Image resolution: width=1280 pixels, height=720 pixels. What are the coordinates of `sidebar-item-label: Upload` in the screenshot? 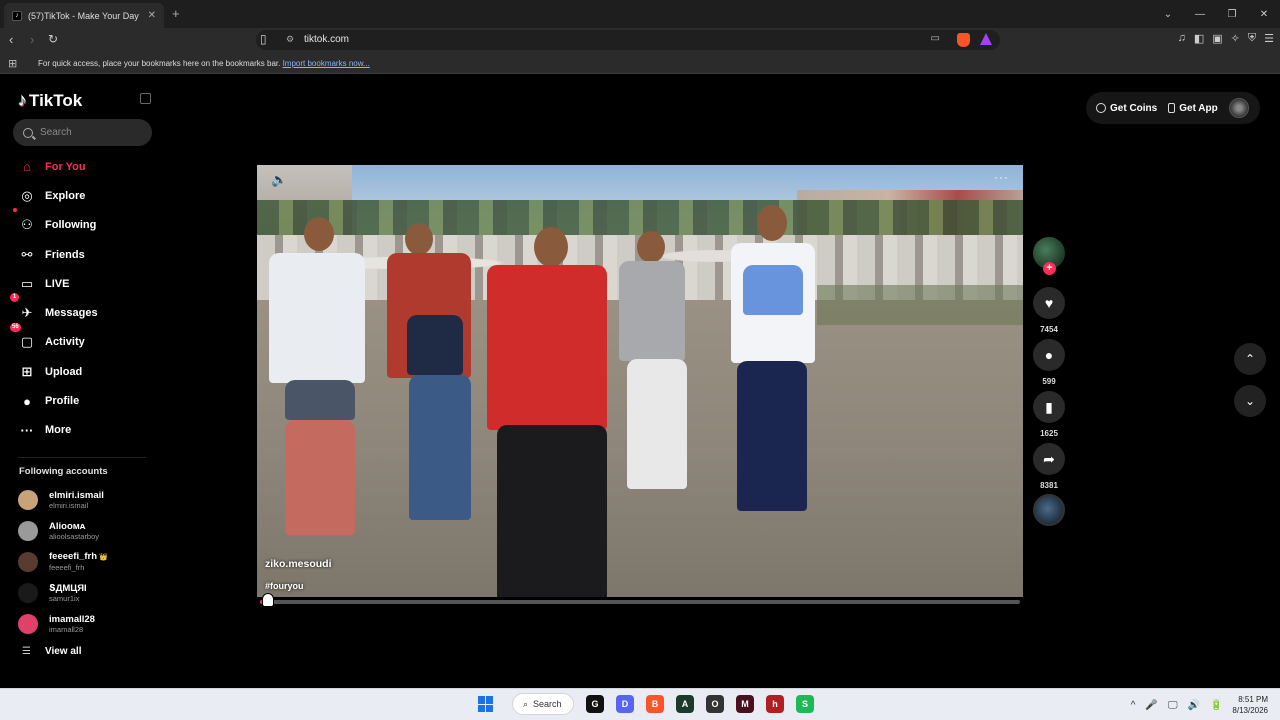 It's located at (64, 371).